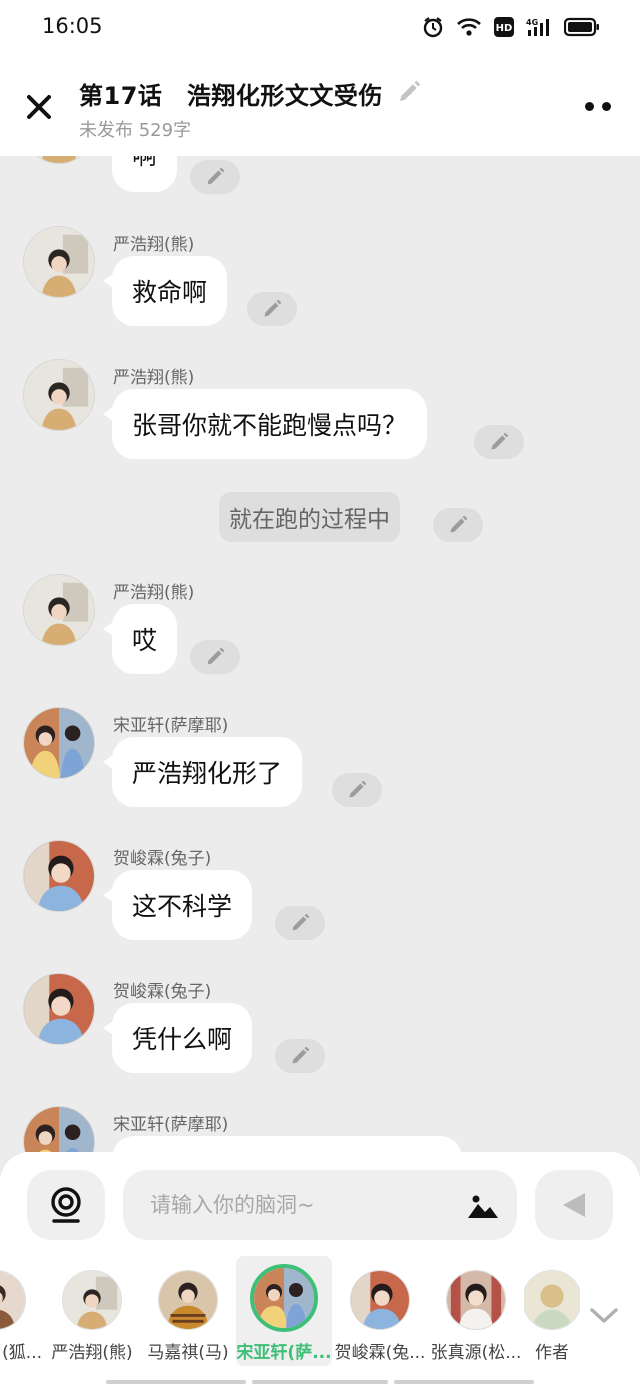 The image size is (640, 1387). What do you see at coordinates (165, 291) in the screenshot?
I see `message-bubble: 救命啊` at bounding box center [165, 291].